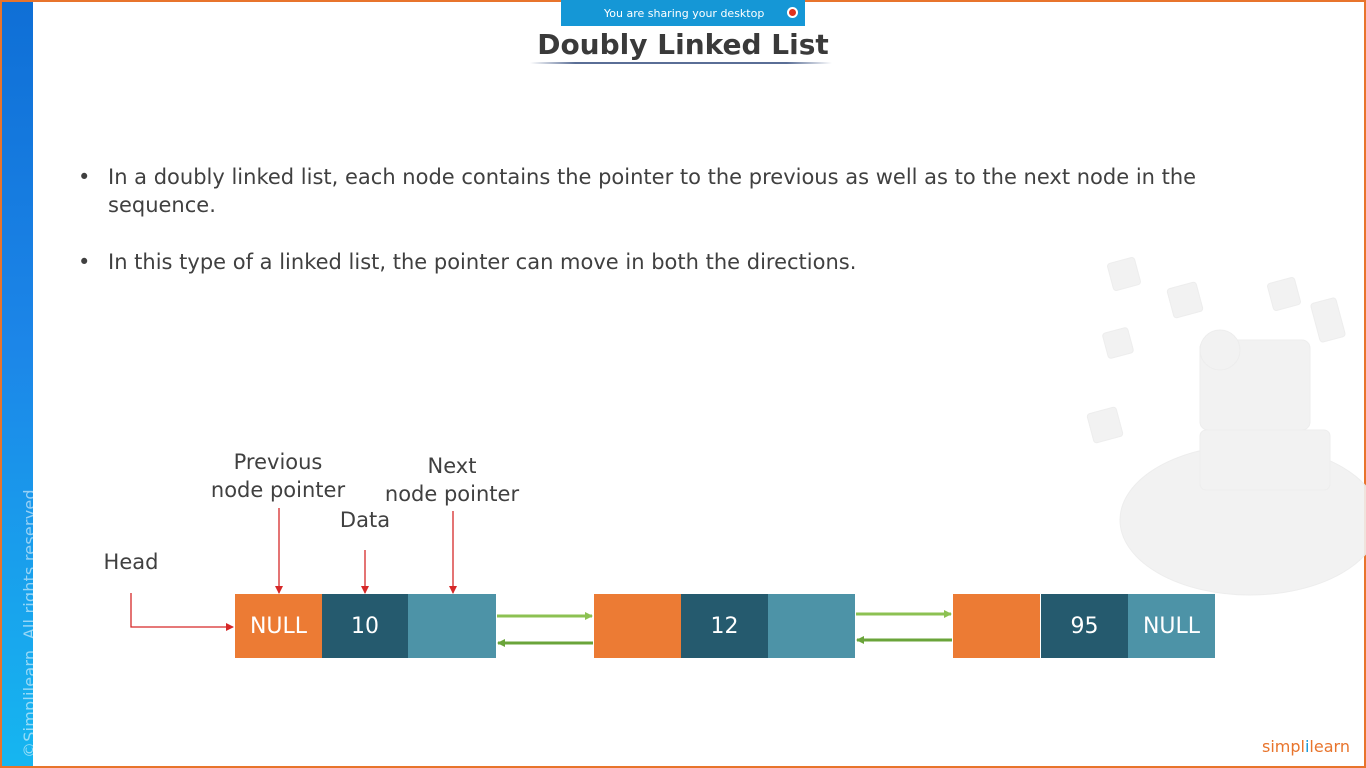 The image size is (1366, 768). What do you see at coordinates (278, 462) in the screenshot?
I see `previous-pointer-label: Previous` at bounding box center [278, 462].